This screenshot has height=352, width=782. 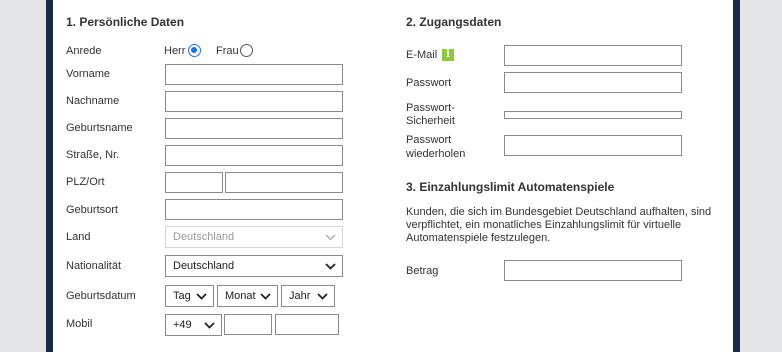 I want to click on betrag-input, so click(x=593, y=270).